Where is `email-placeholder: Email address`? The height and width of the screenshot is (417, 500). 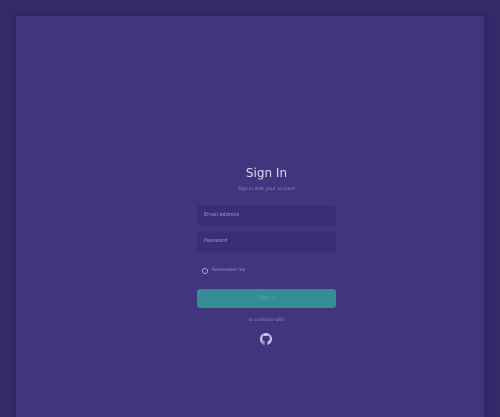 email-placeholder: Email address is located at coordinates (222, 215).